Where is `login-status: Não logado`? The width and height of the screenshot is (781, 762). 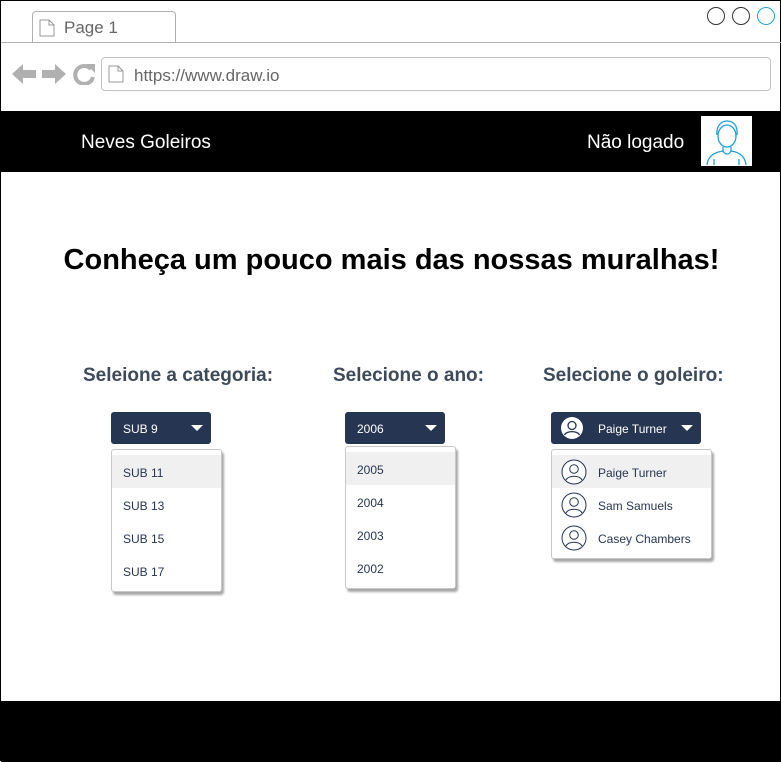
login-status: Não logado is located at coordinates (635, 143).